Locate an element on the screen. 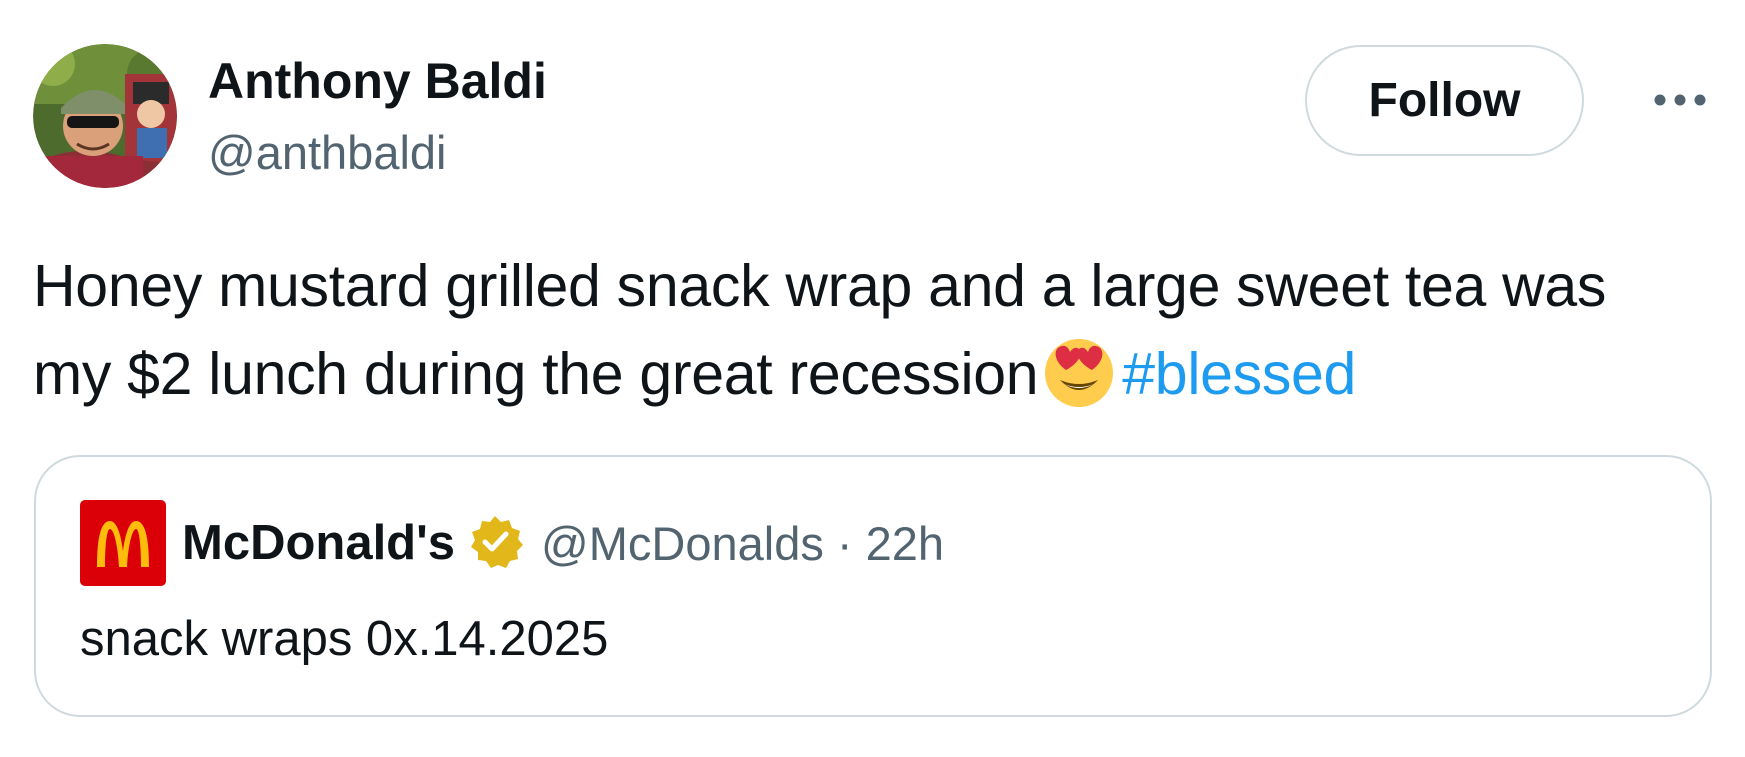 This screenshot has height=757, width=1745. quoted-tweet-header: McDonald's @McDonalds · 22h is located at coordinates (512, 543).